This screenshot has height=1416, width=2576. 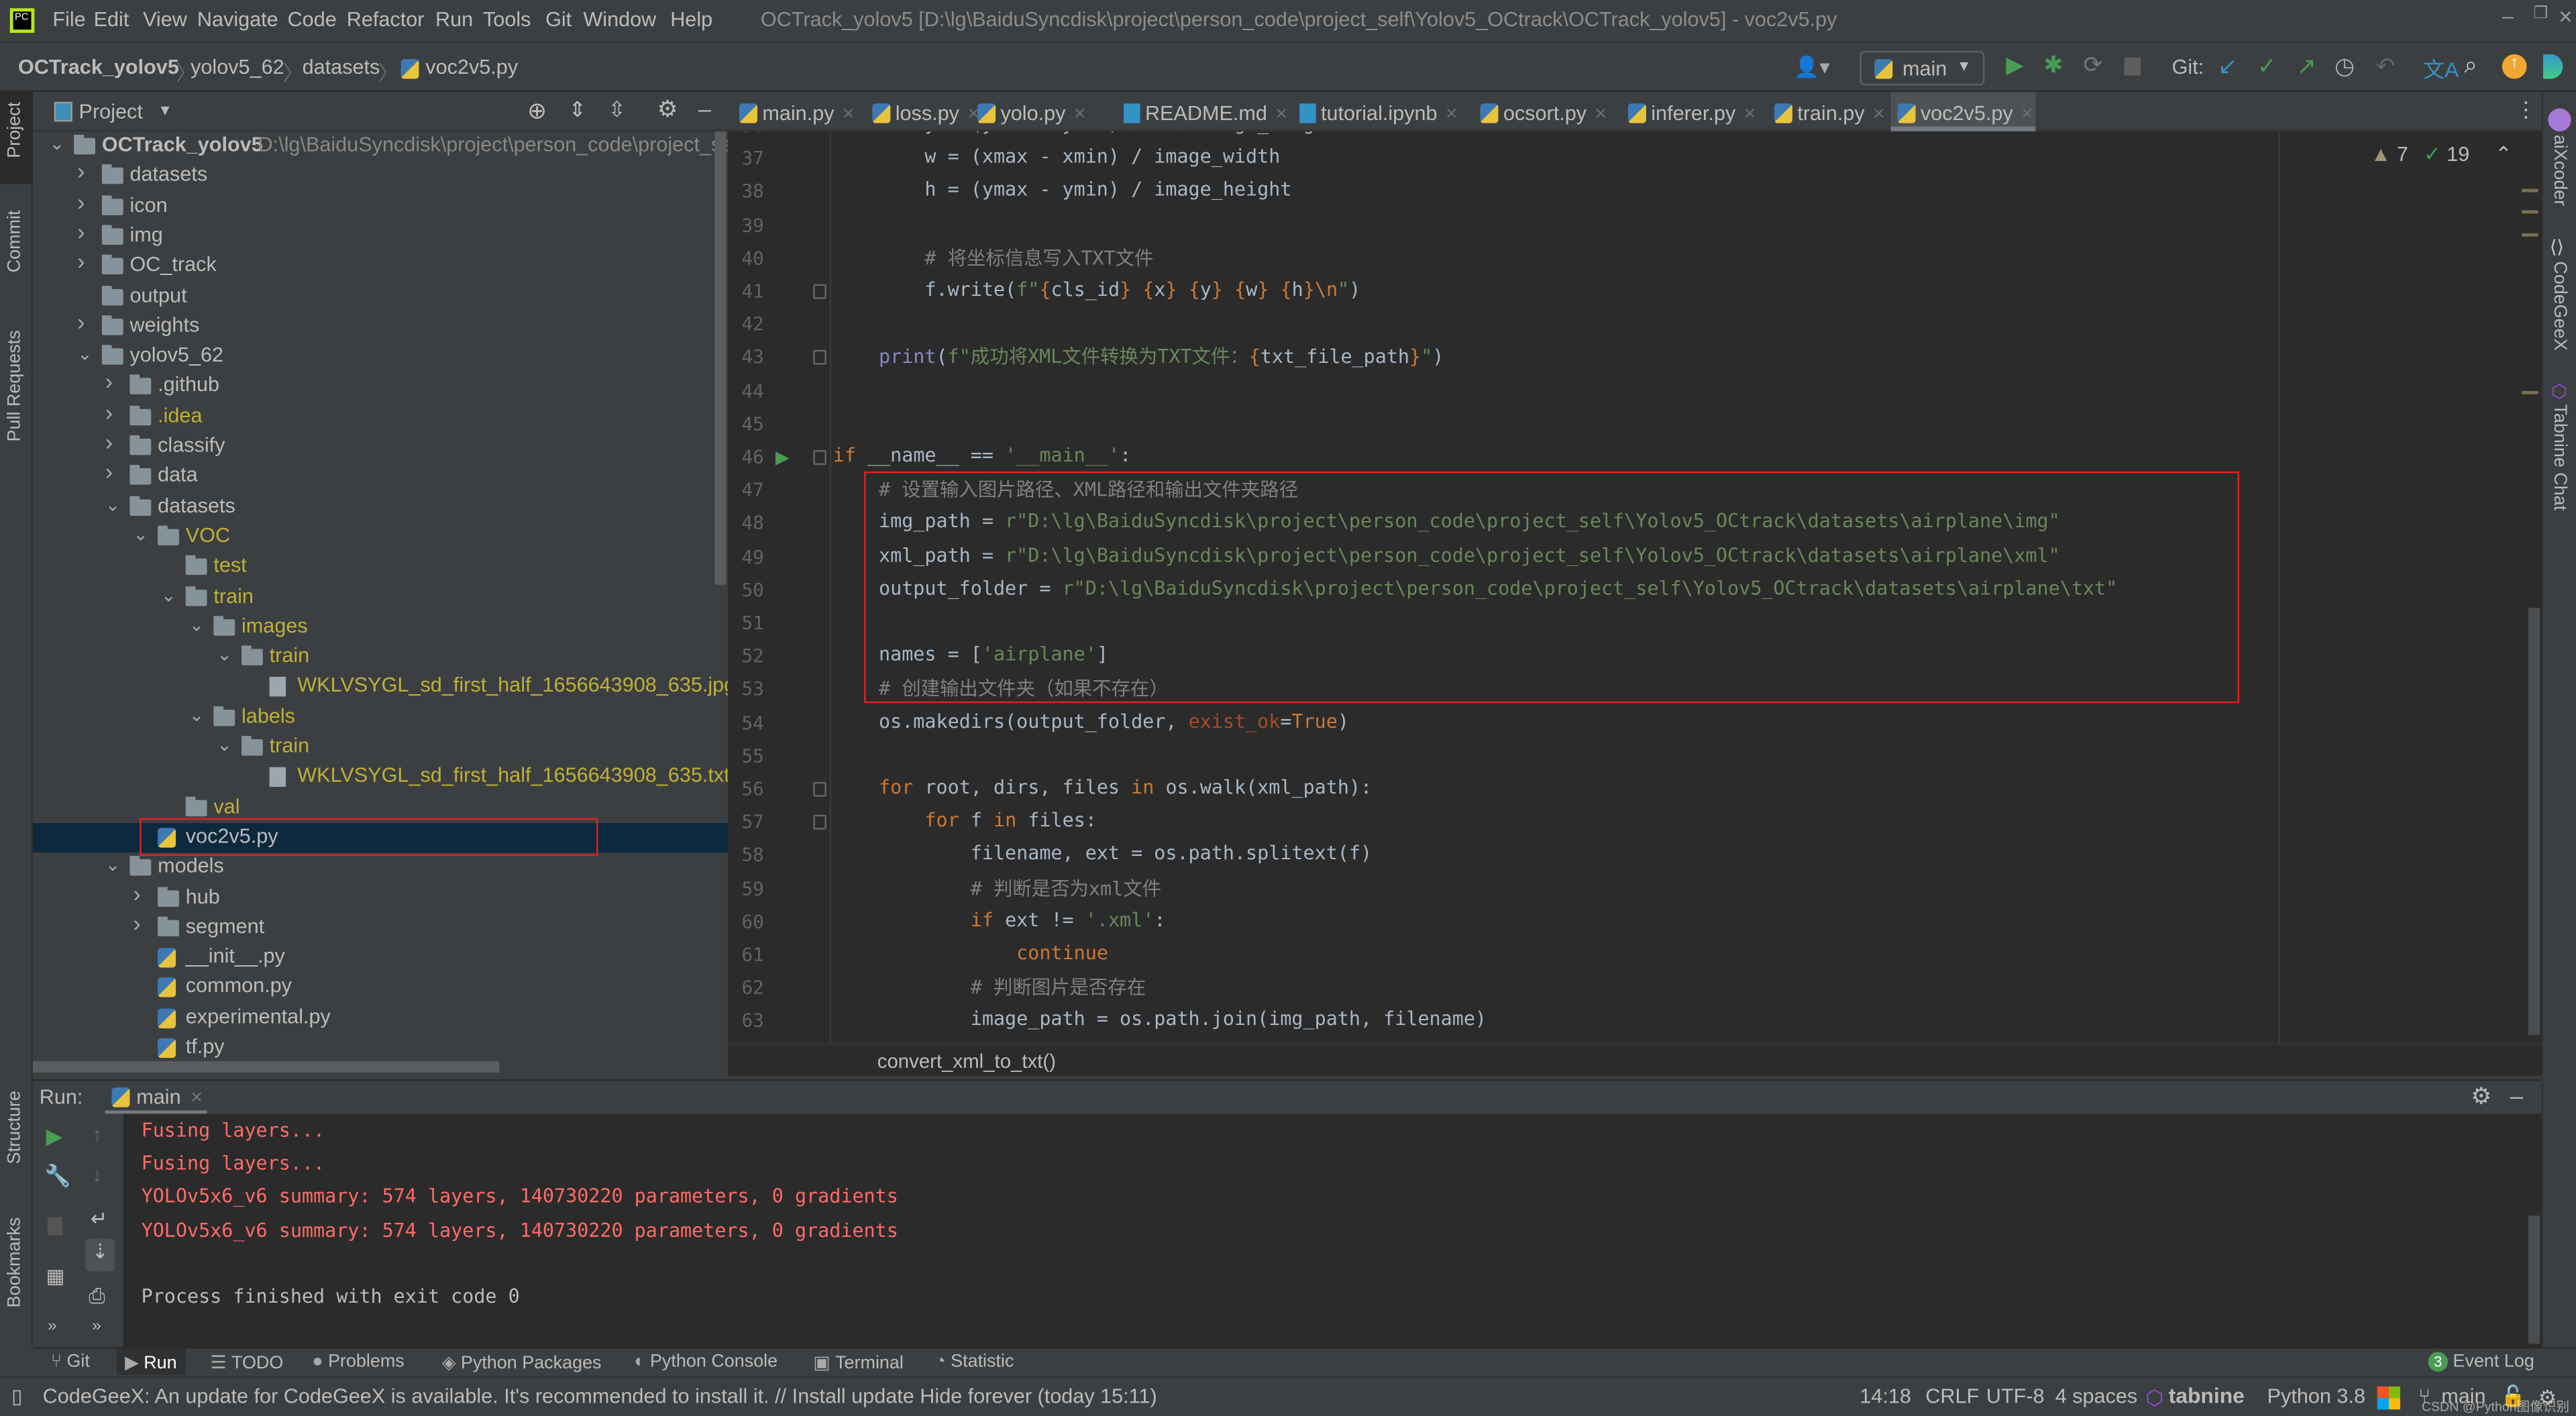 I want to click on tree-item: ⌄ datasets, so click(x=380, y=507).